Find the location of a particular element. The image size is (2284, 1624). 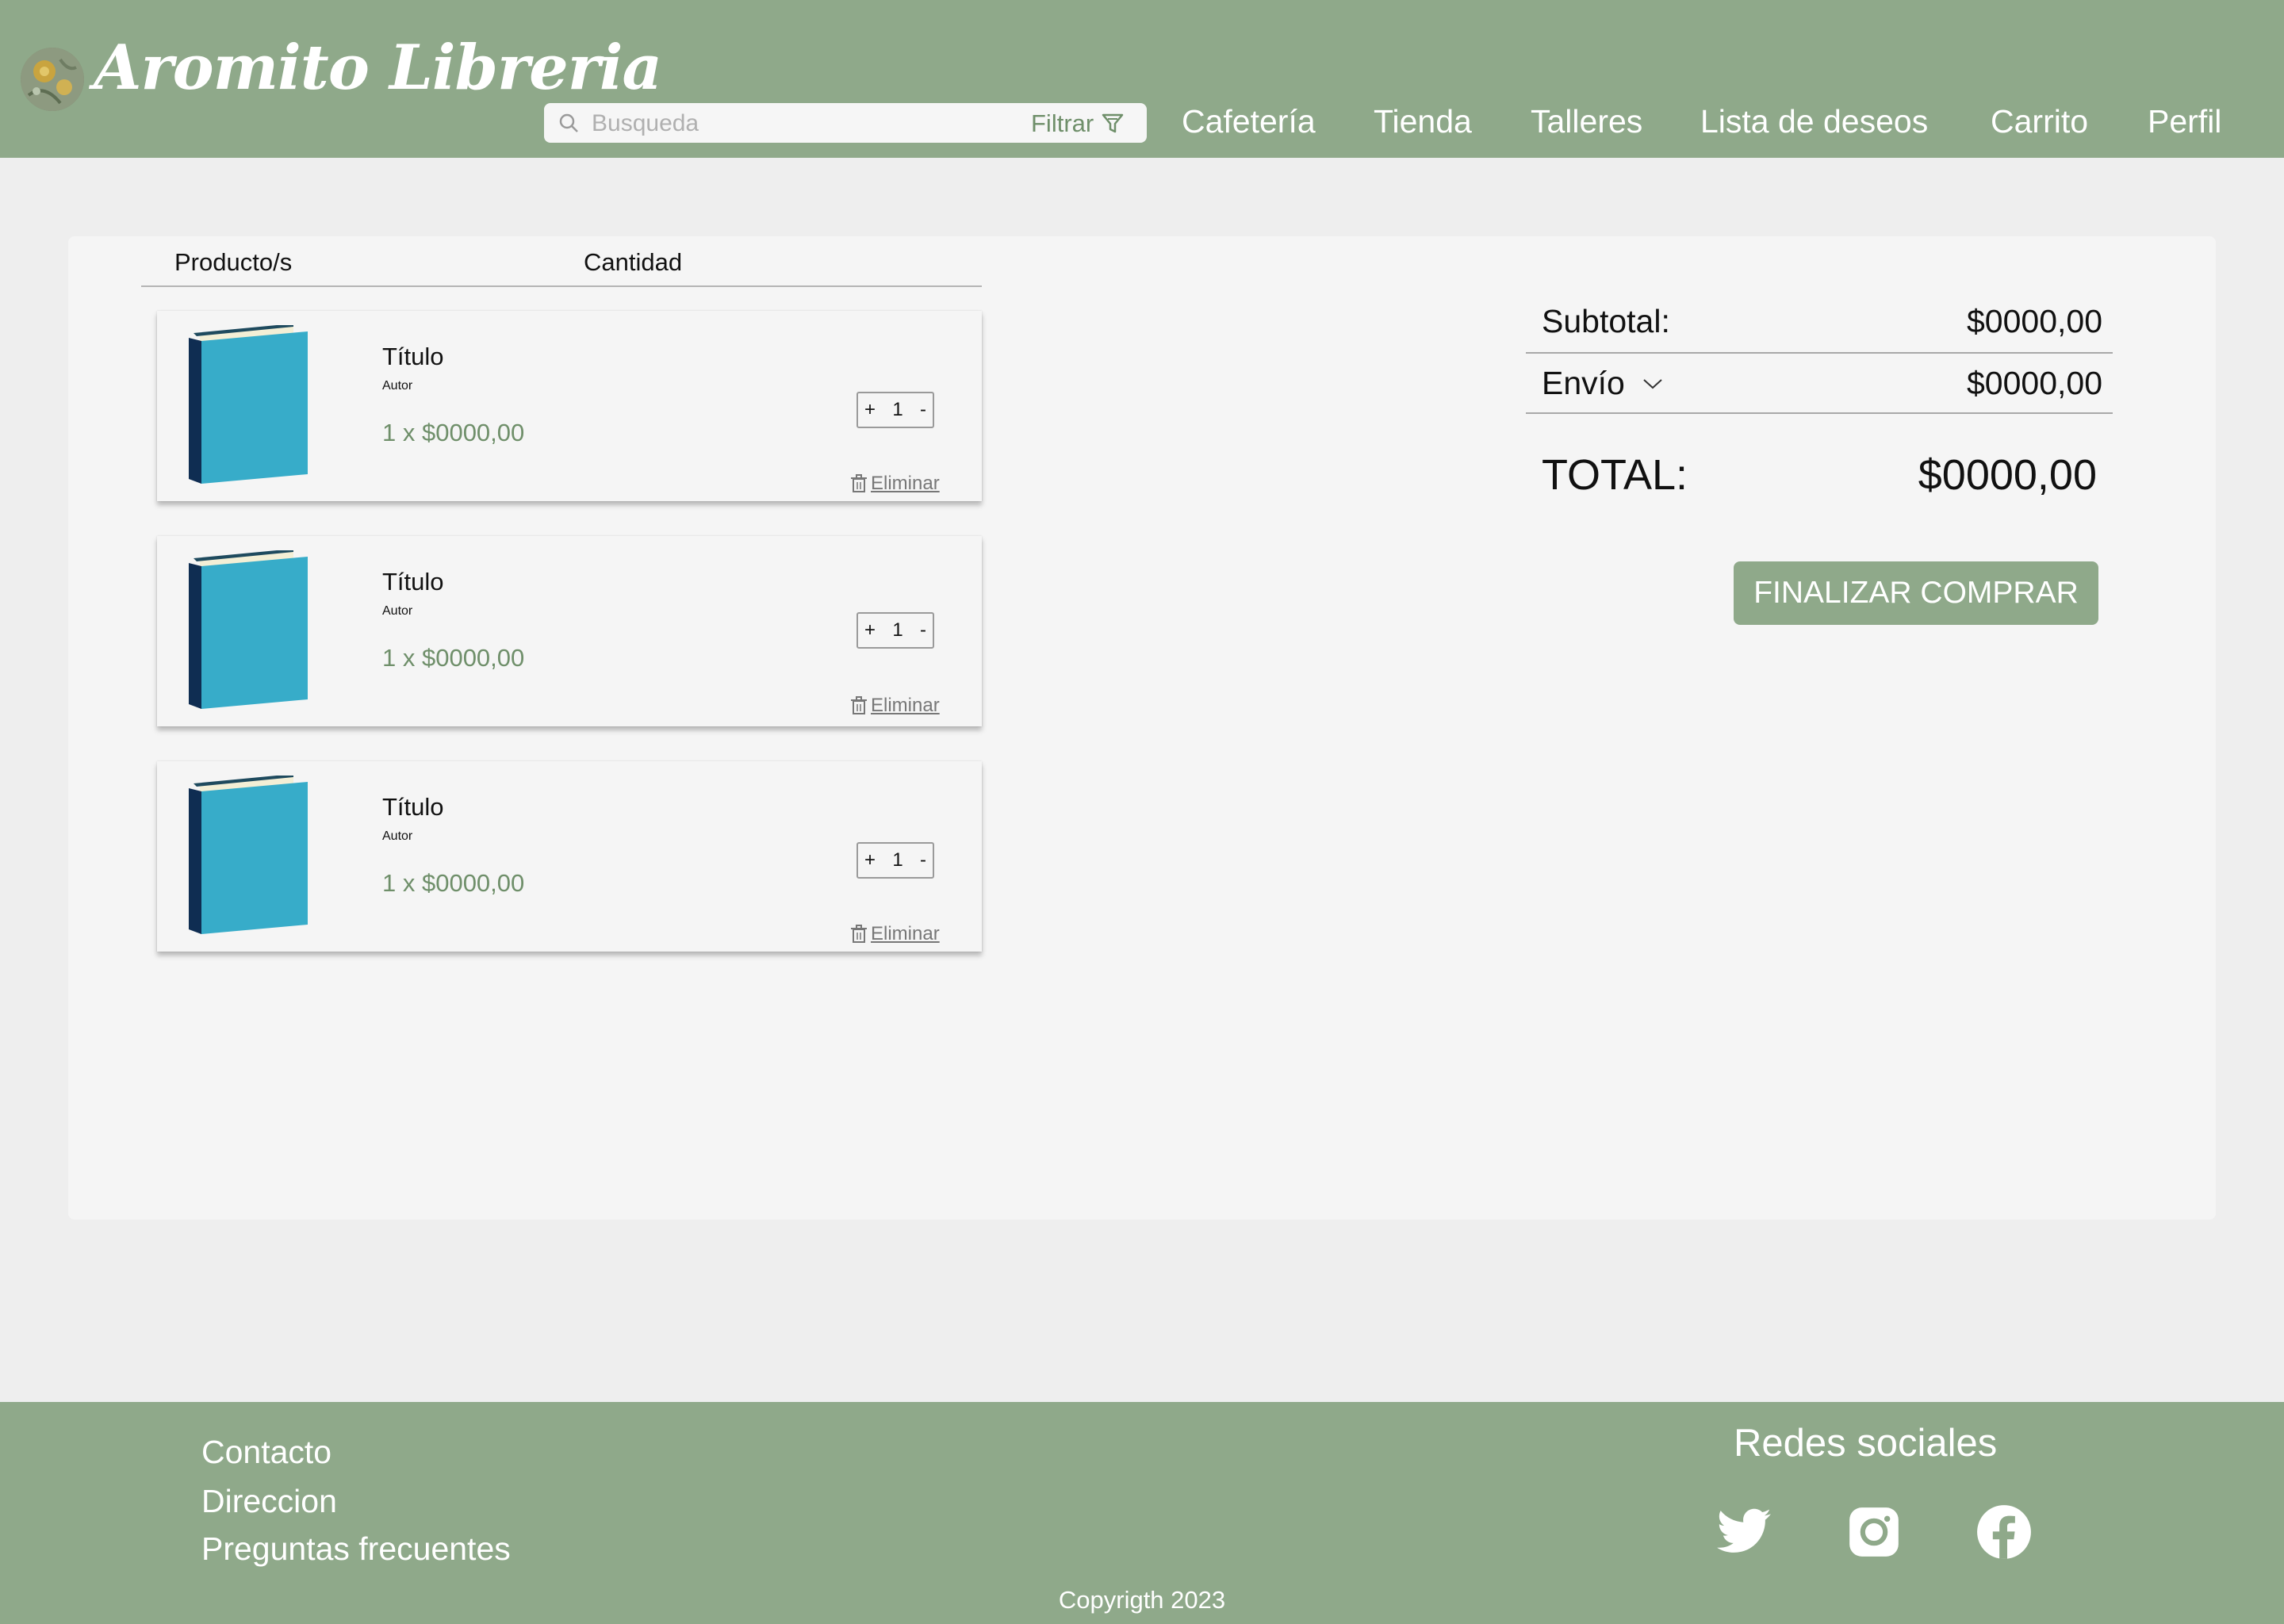

nav-perfil: Perfil is located at coordinates (2184, 127).